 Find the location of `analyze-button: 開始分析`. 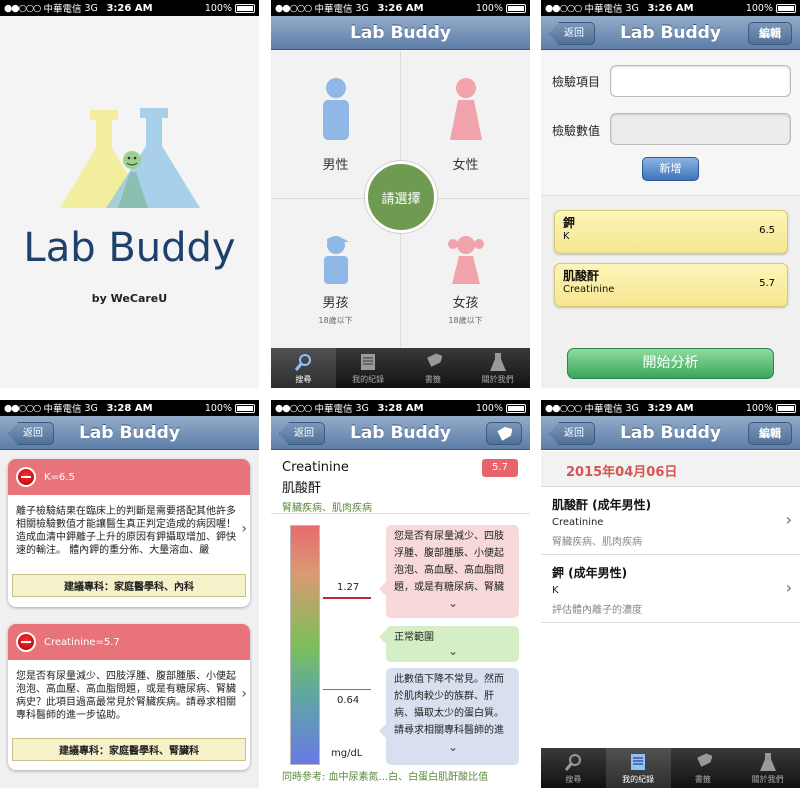

analyze-button: 開始分析 is located at coordinates (670, 363).